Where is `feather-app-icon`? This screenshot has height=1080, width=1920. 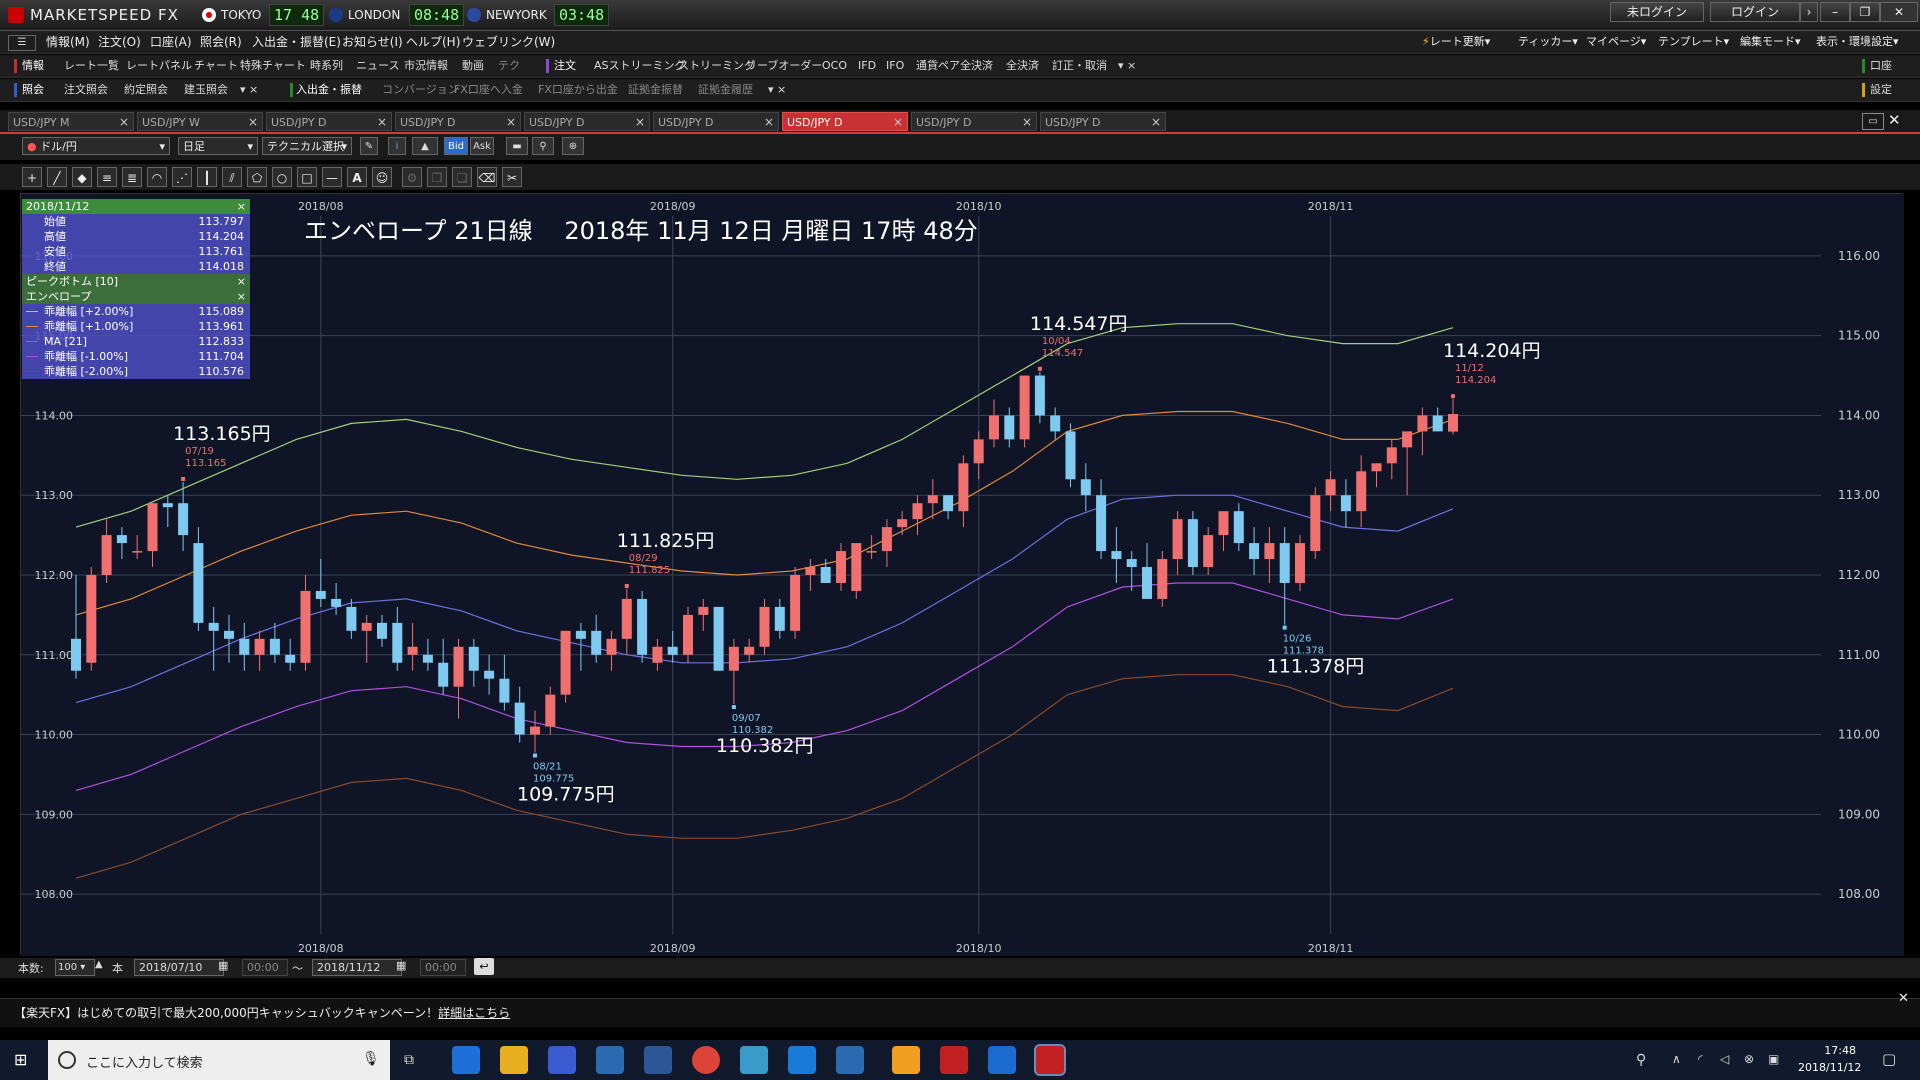 feather-app-icon is located at coordinates (850, 1060).